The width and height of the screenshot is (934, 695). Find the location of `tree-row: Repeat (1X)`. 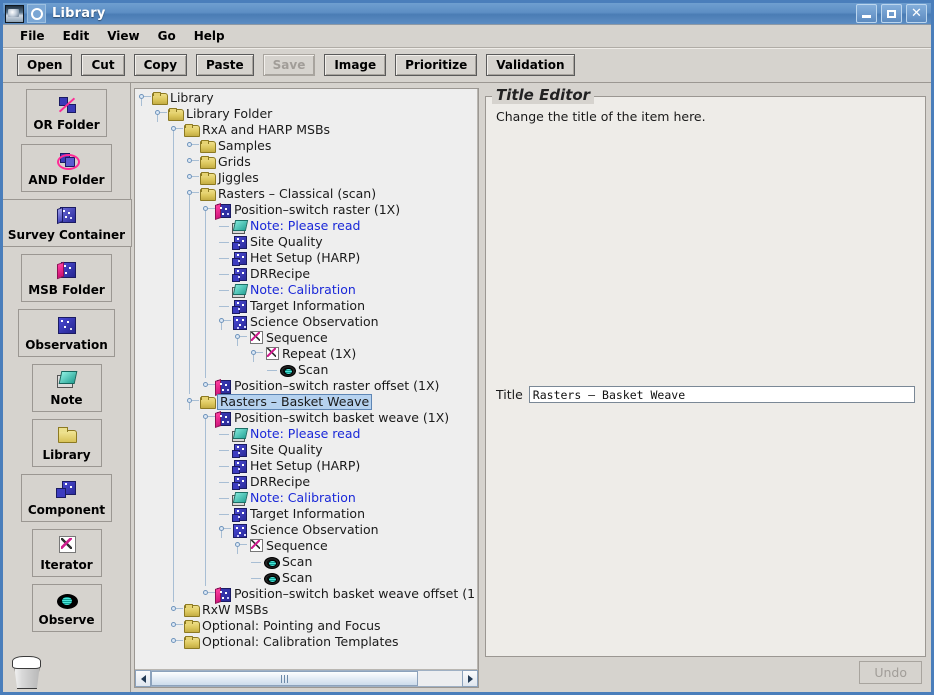

tree-row: Repeat (1X) is located at coordinates (306, 354).